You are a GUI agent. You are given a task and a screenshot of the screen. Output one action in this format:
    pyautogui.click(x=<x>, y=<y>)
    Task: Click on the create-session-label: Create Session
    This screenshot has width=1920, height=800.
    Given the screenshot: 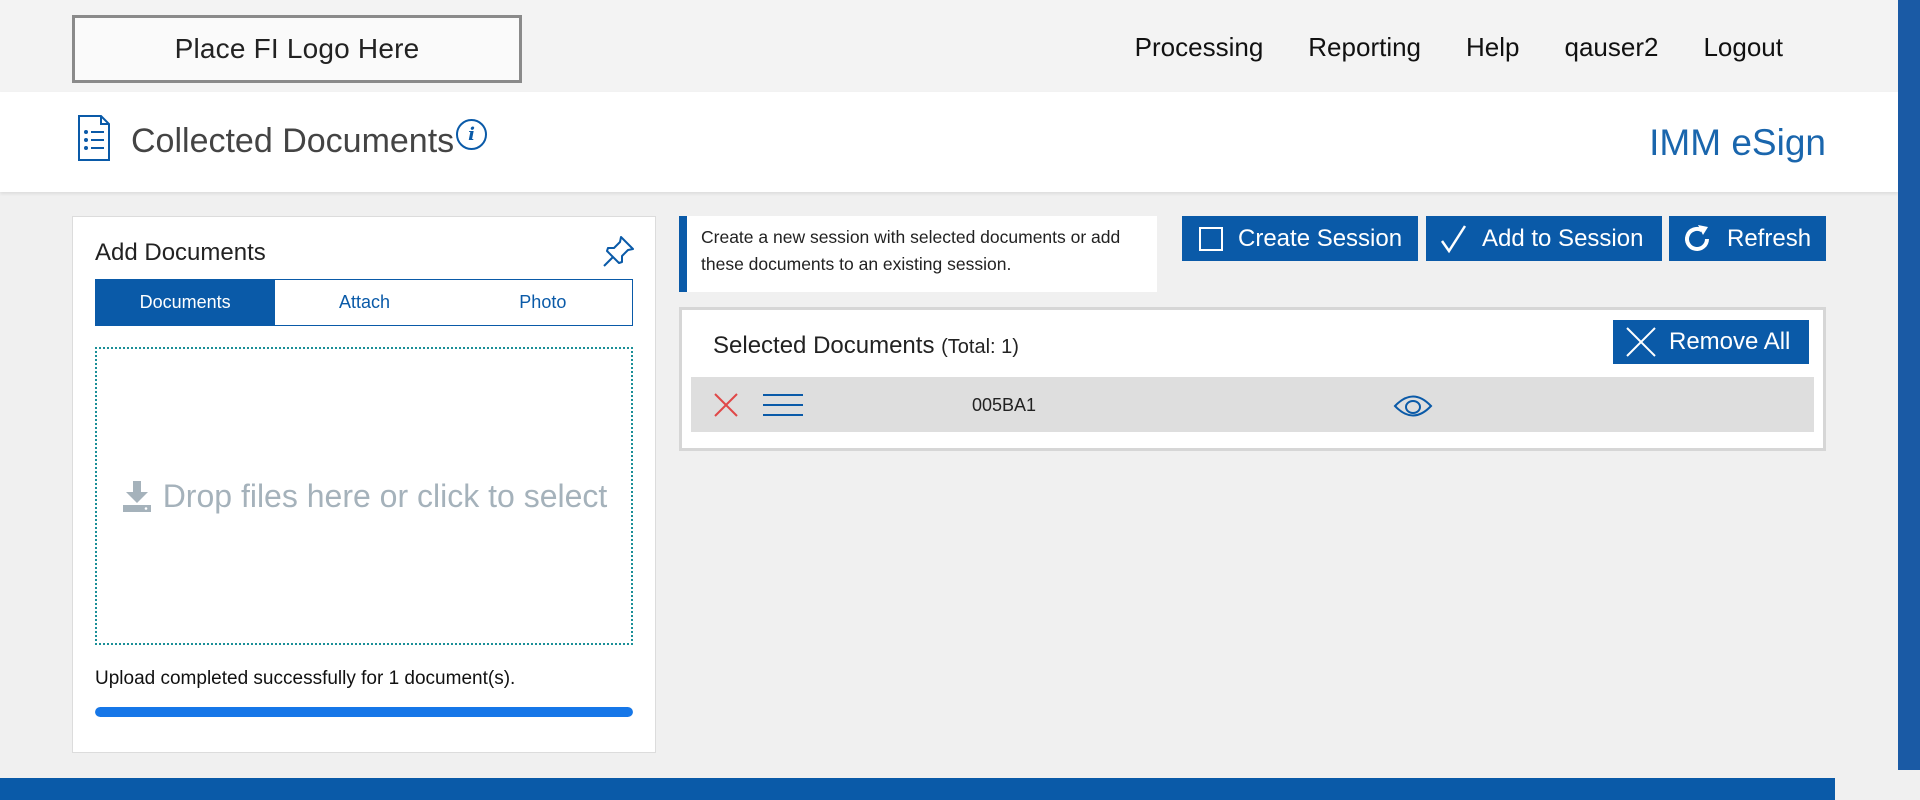 What is the action you would take?
    pyautogui.click(x=1320, y=238)
    